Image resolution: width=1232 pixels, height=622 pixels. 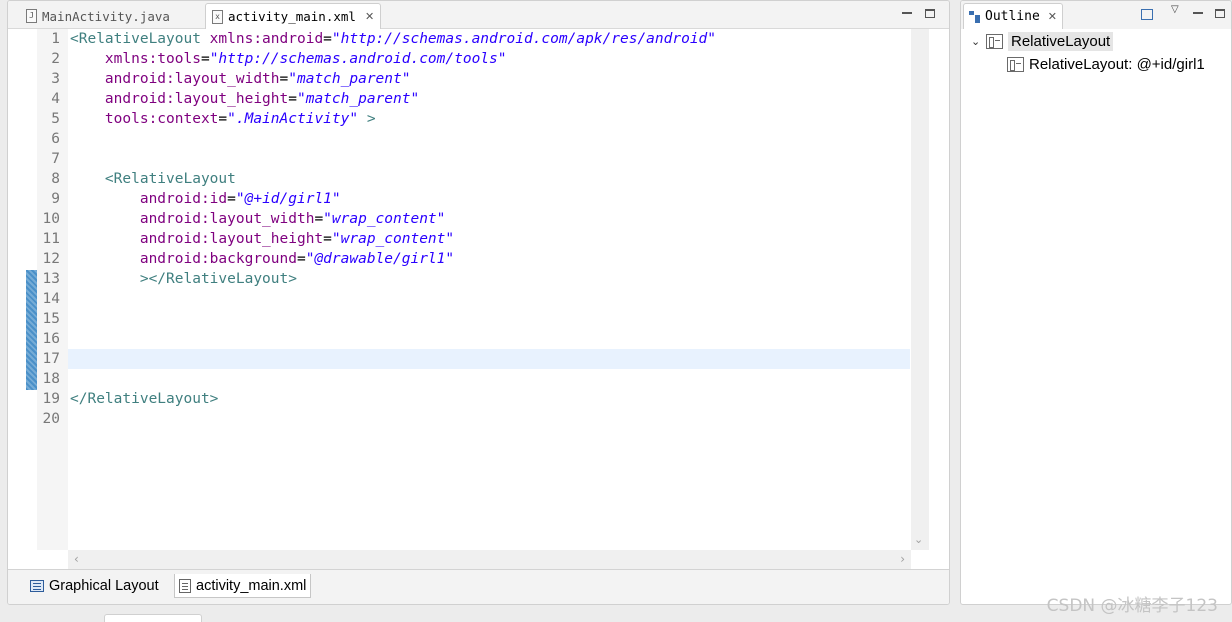 What do you see at coordinates (489, 559) in the screenshot?
I see `horizontal-scrollbar: ‹ ›` at bounding box center [489, 559].